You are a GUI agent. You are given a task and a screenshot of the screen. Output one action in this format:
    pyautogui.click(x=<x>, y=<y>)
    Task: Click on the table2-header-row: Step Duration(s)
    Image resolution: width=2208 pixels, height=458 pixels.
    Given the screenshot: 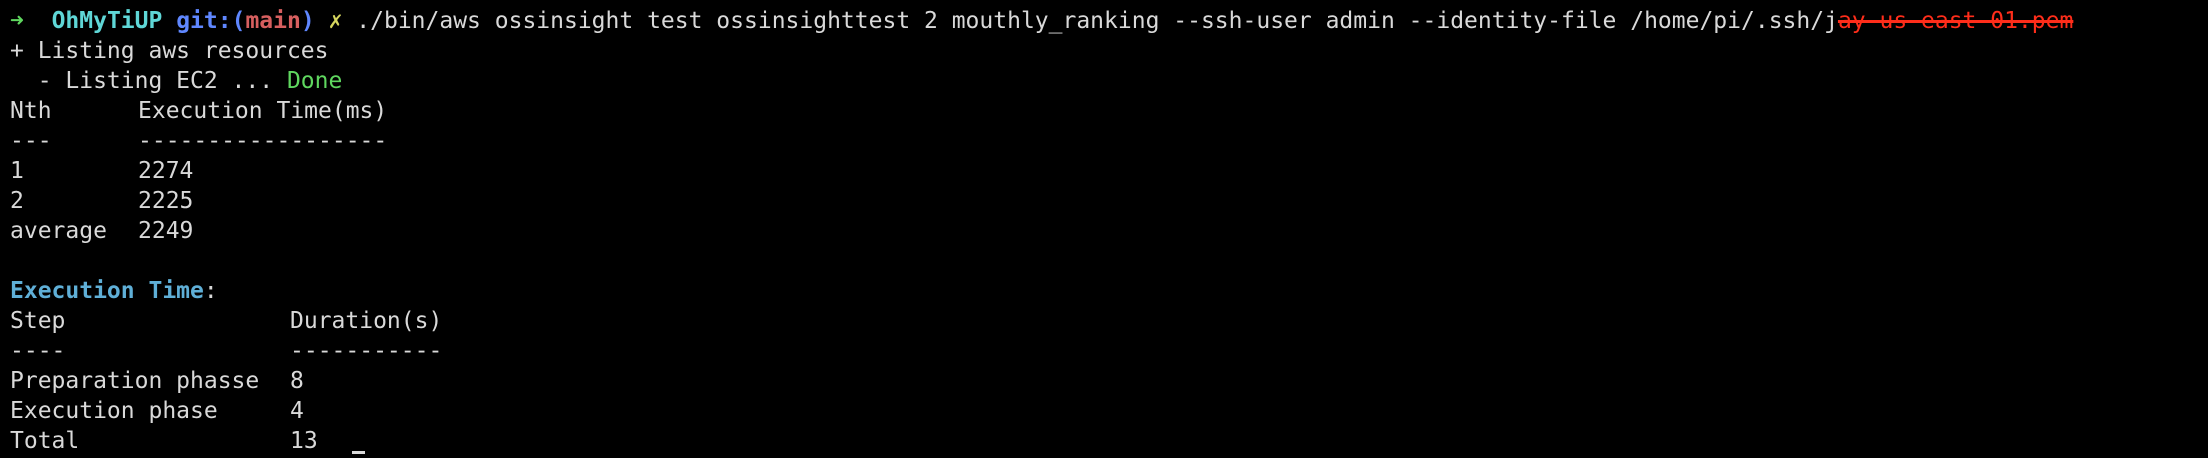 What is the action you would take?
    pyautogui.click(x=1041, y=321)
    